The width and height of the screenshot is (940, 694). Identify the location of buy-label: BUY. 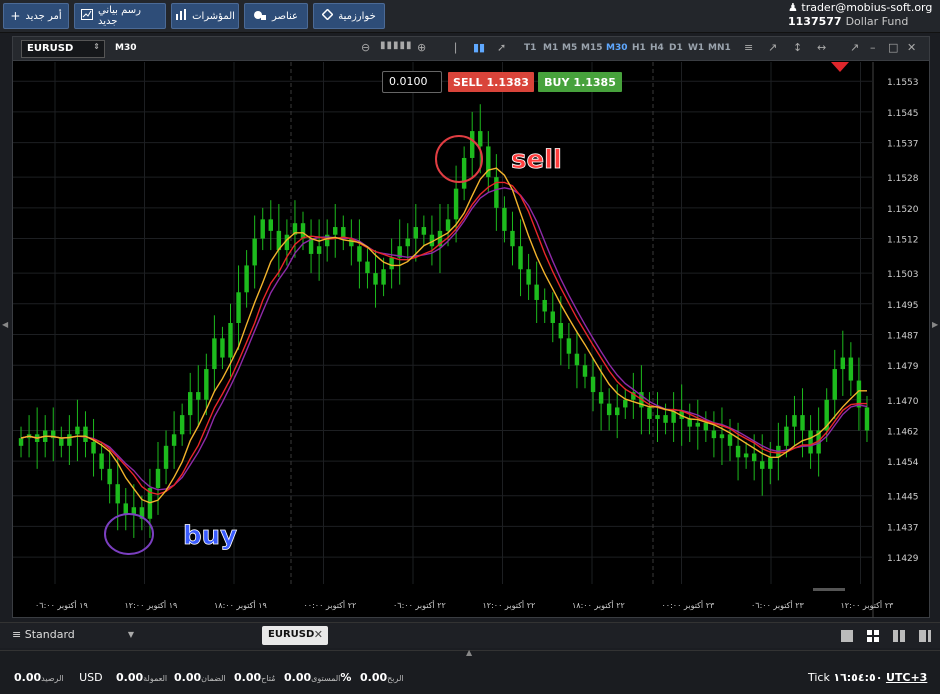
(557, 82).